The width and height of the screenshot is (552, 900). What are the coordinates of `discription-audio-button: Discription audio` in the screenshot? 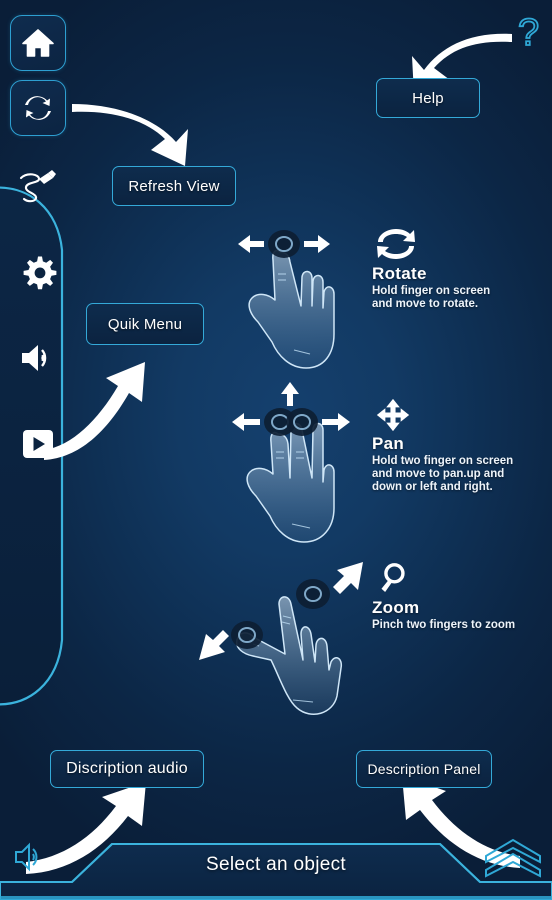 It's located at (127, 769).